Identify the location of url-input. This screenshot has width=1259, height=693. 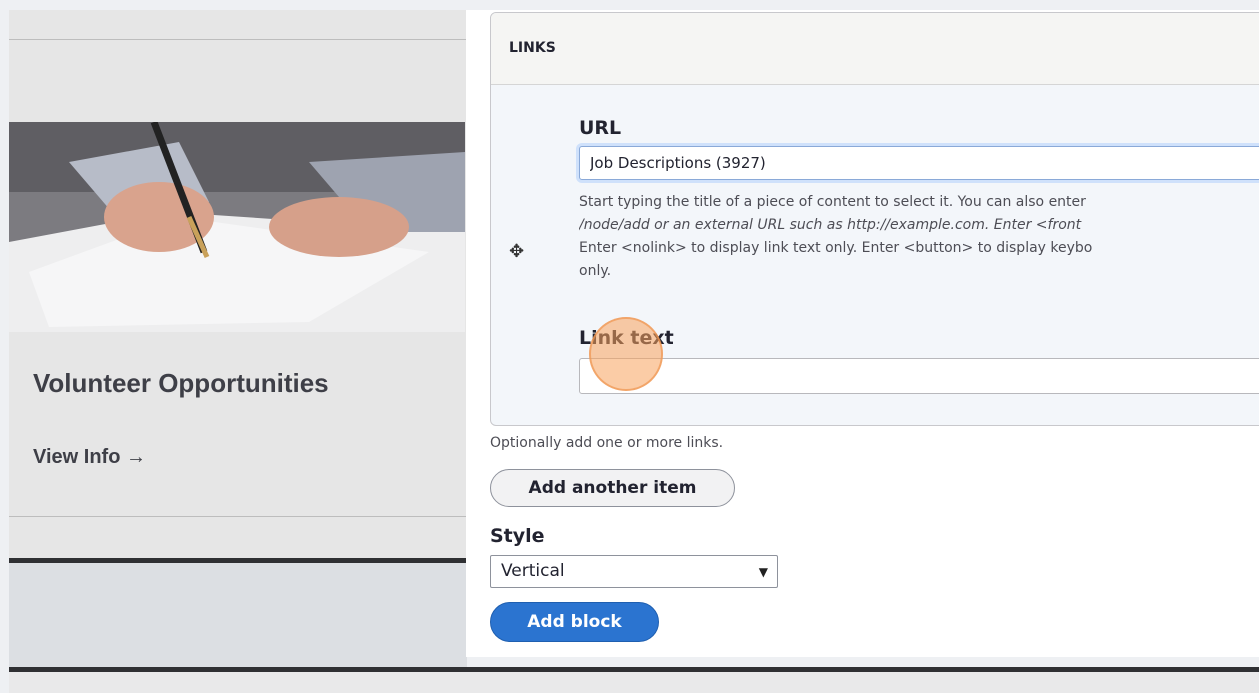
(919, 163).